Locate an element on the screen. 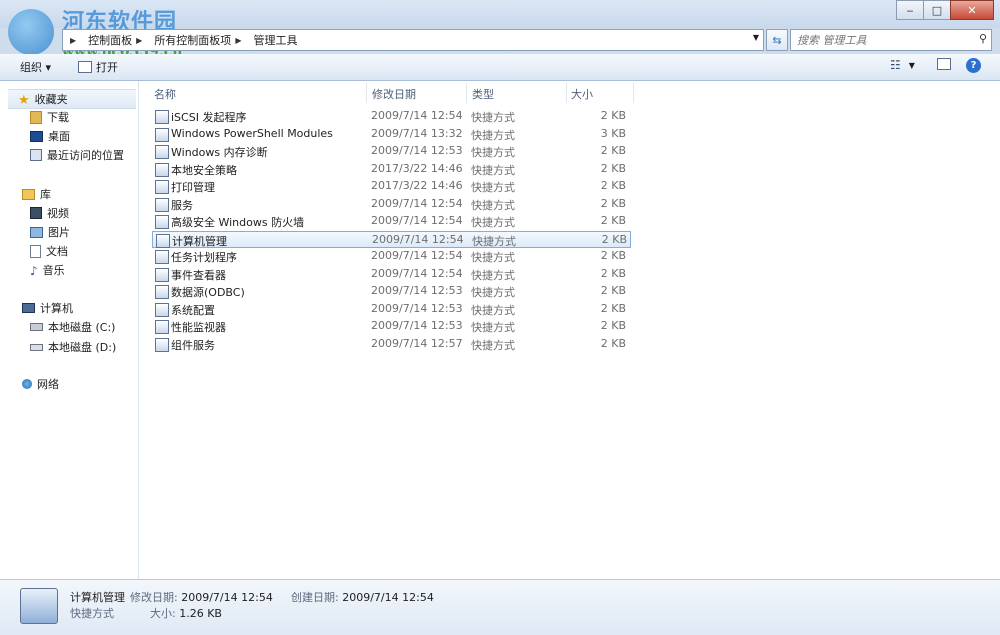  file-name: 性能监视器 is located at coordinates (198, 327).